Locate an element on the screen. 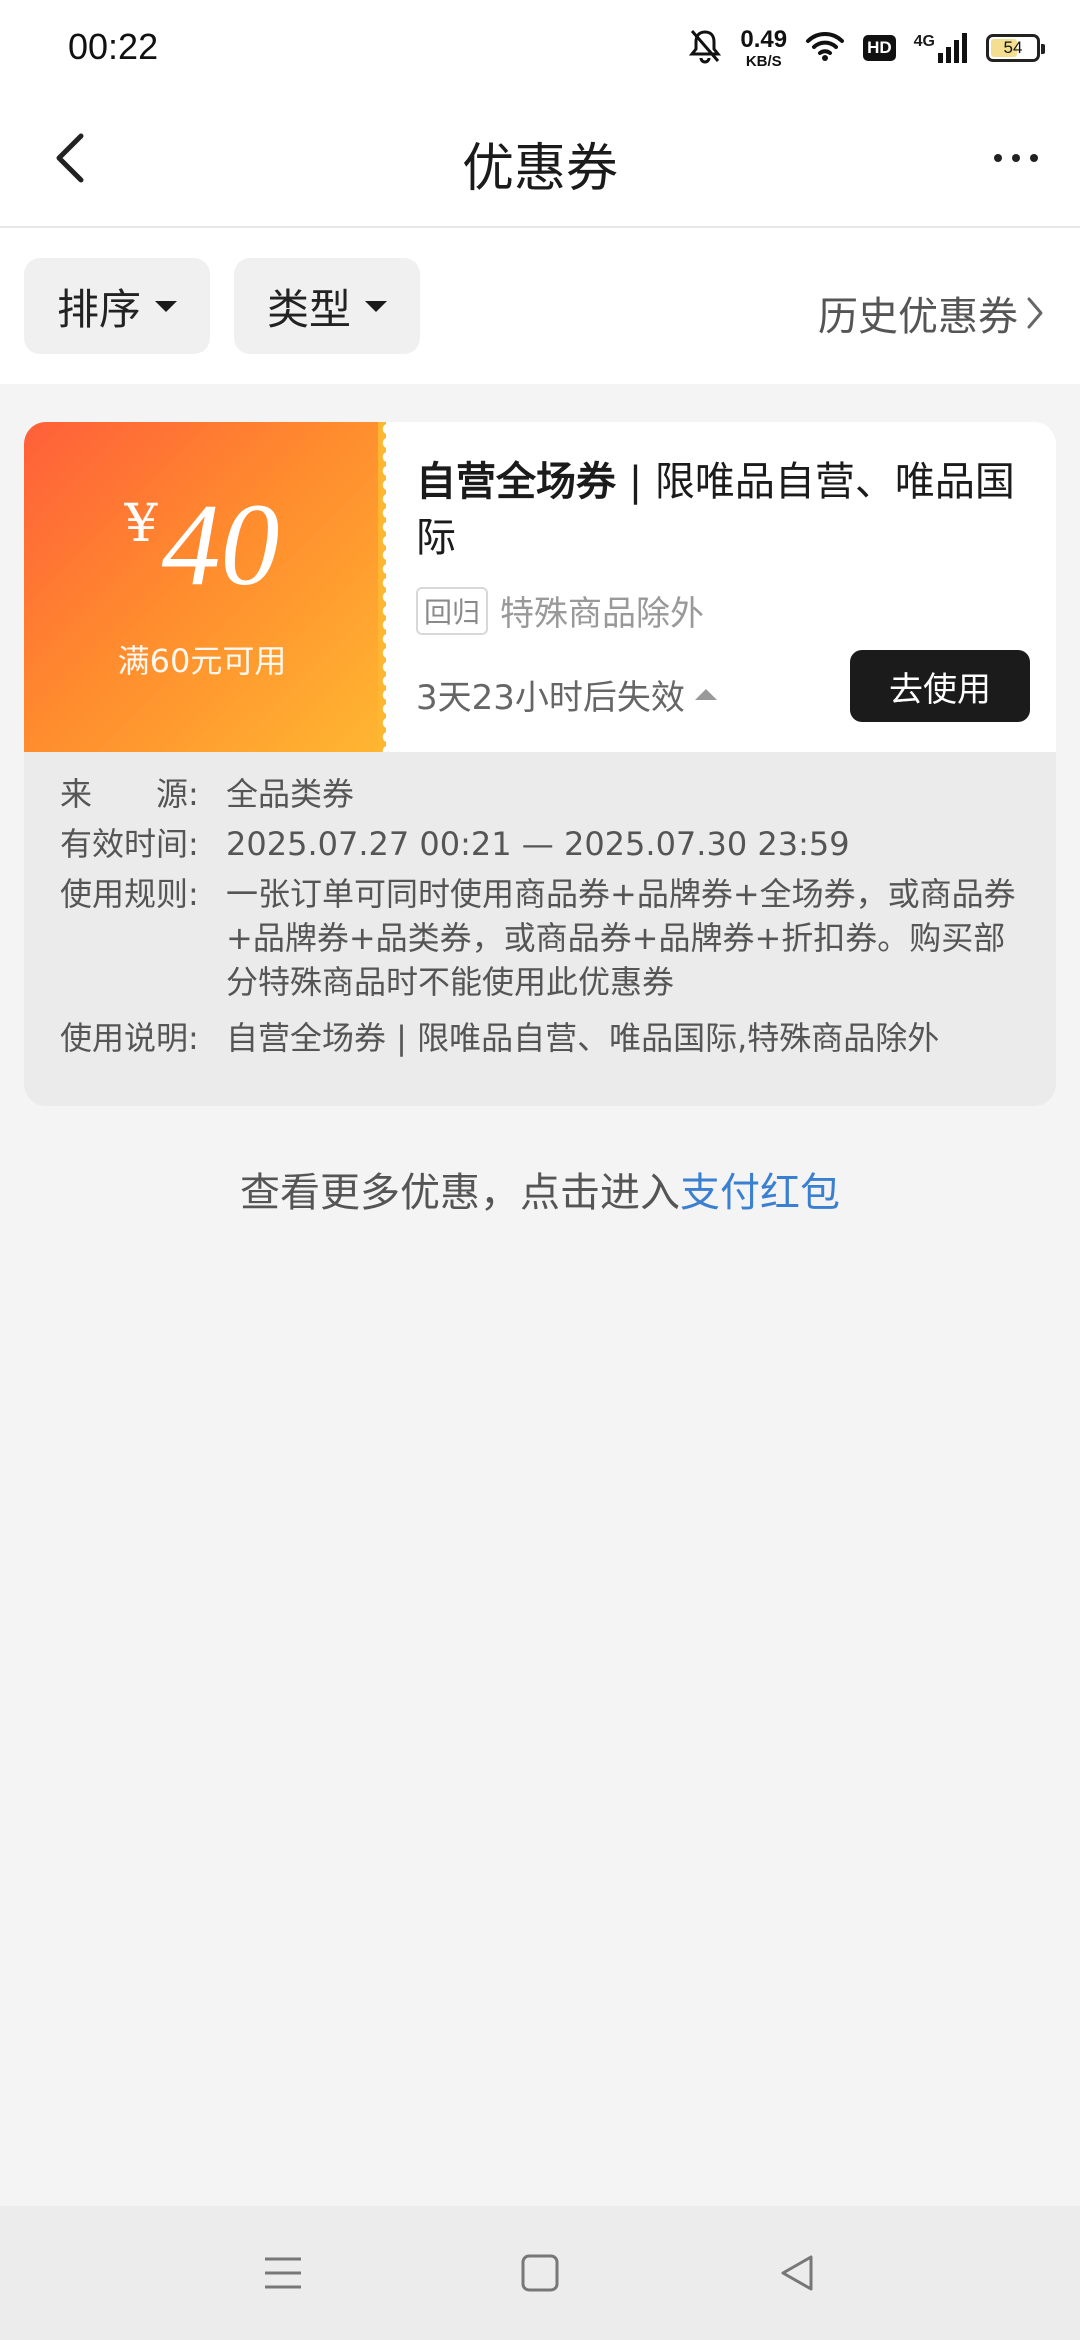 This screenshot has height=2340, width=1080. more-dots-icon is located at coordinates (998, 158).